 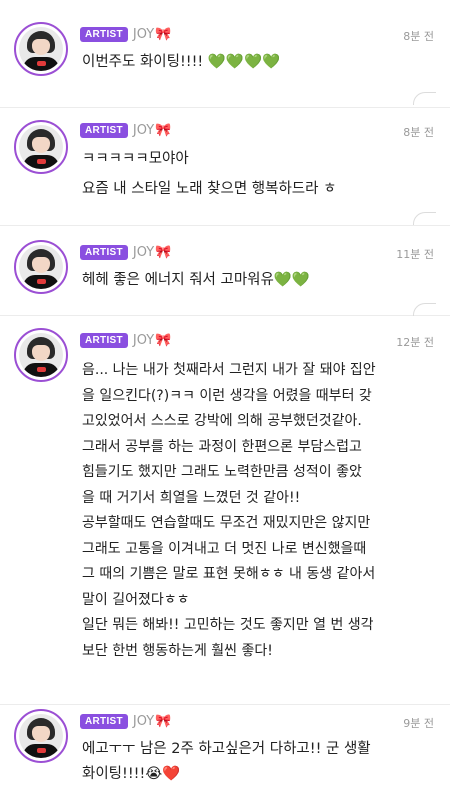 I want to click on comment-line: 힘들기도 했지만 그래도 노력한만큼 성적이 좋았, so click(x=222, y=472).